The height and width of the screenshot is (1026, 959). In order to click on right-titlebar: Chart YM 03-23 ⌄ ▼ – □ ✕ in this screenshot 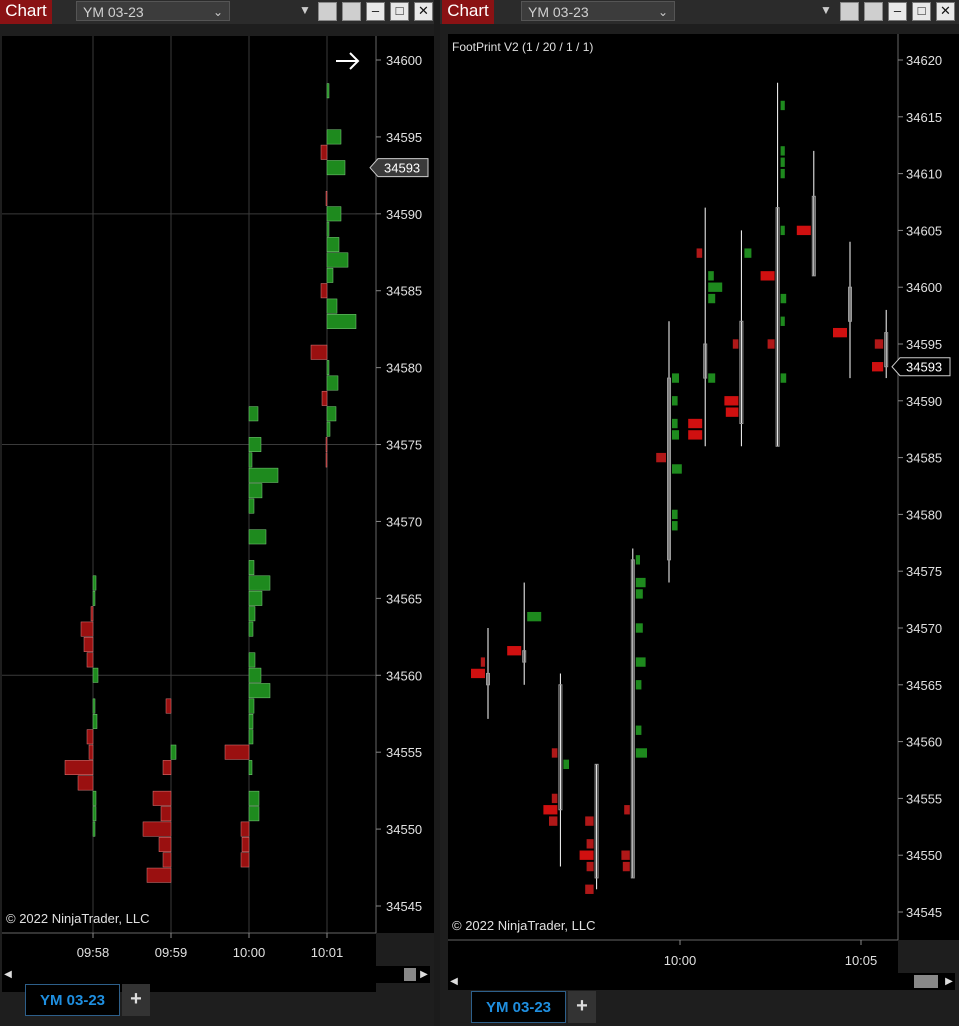, I will do `click(699, 12)`.